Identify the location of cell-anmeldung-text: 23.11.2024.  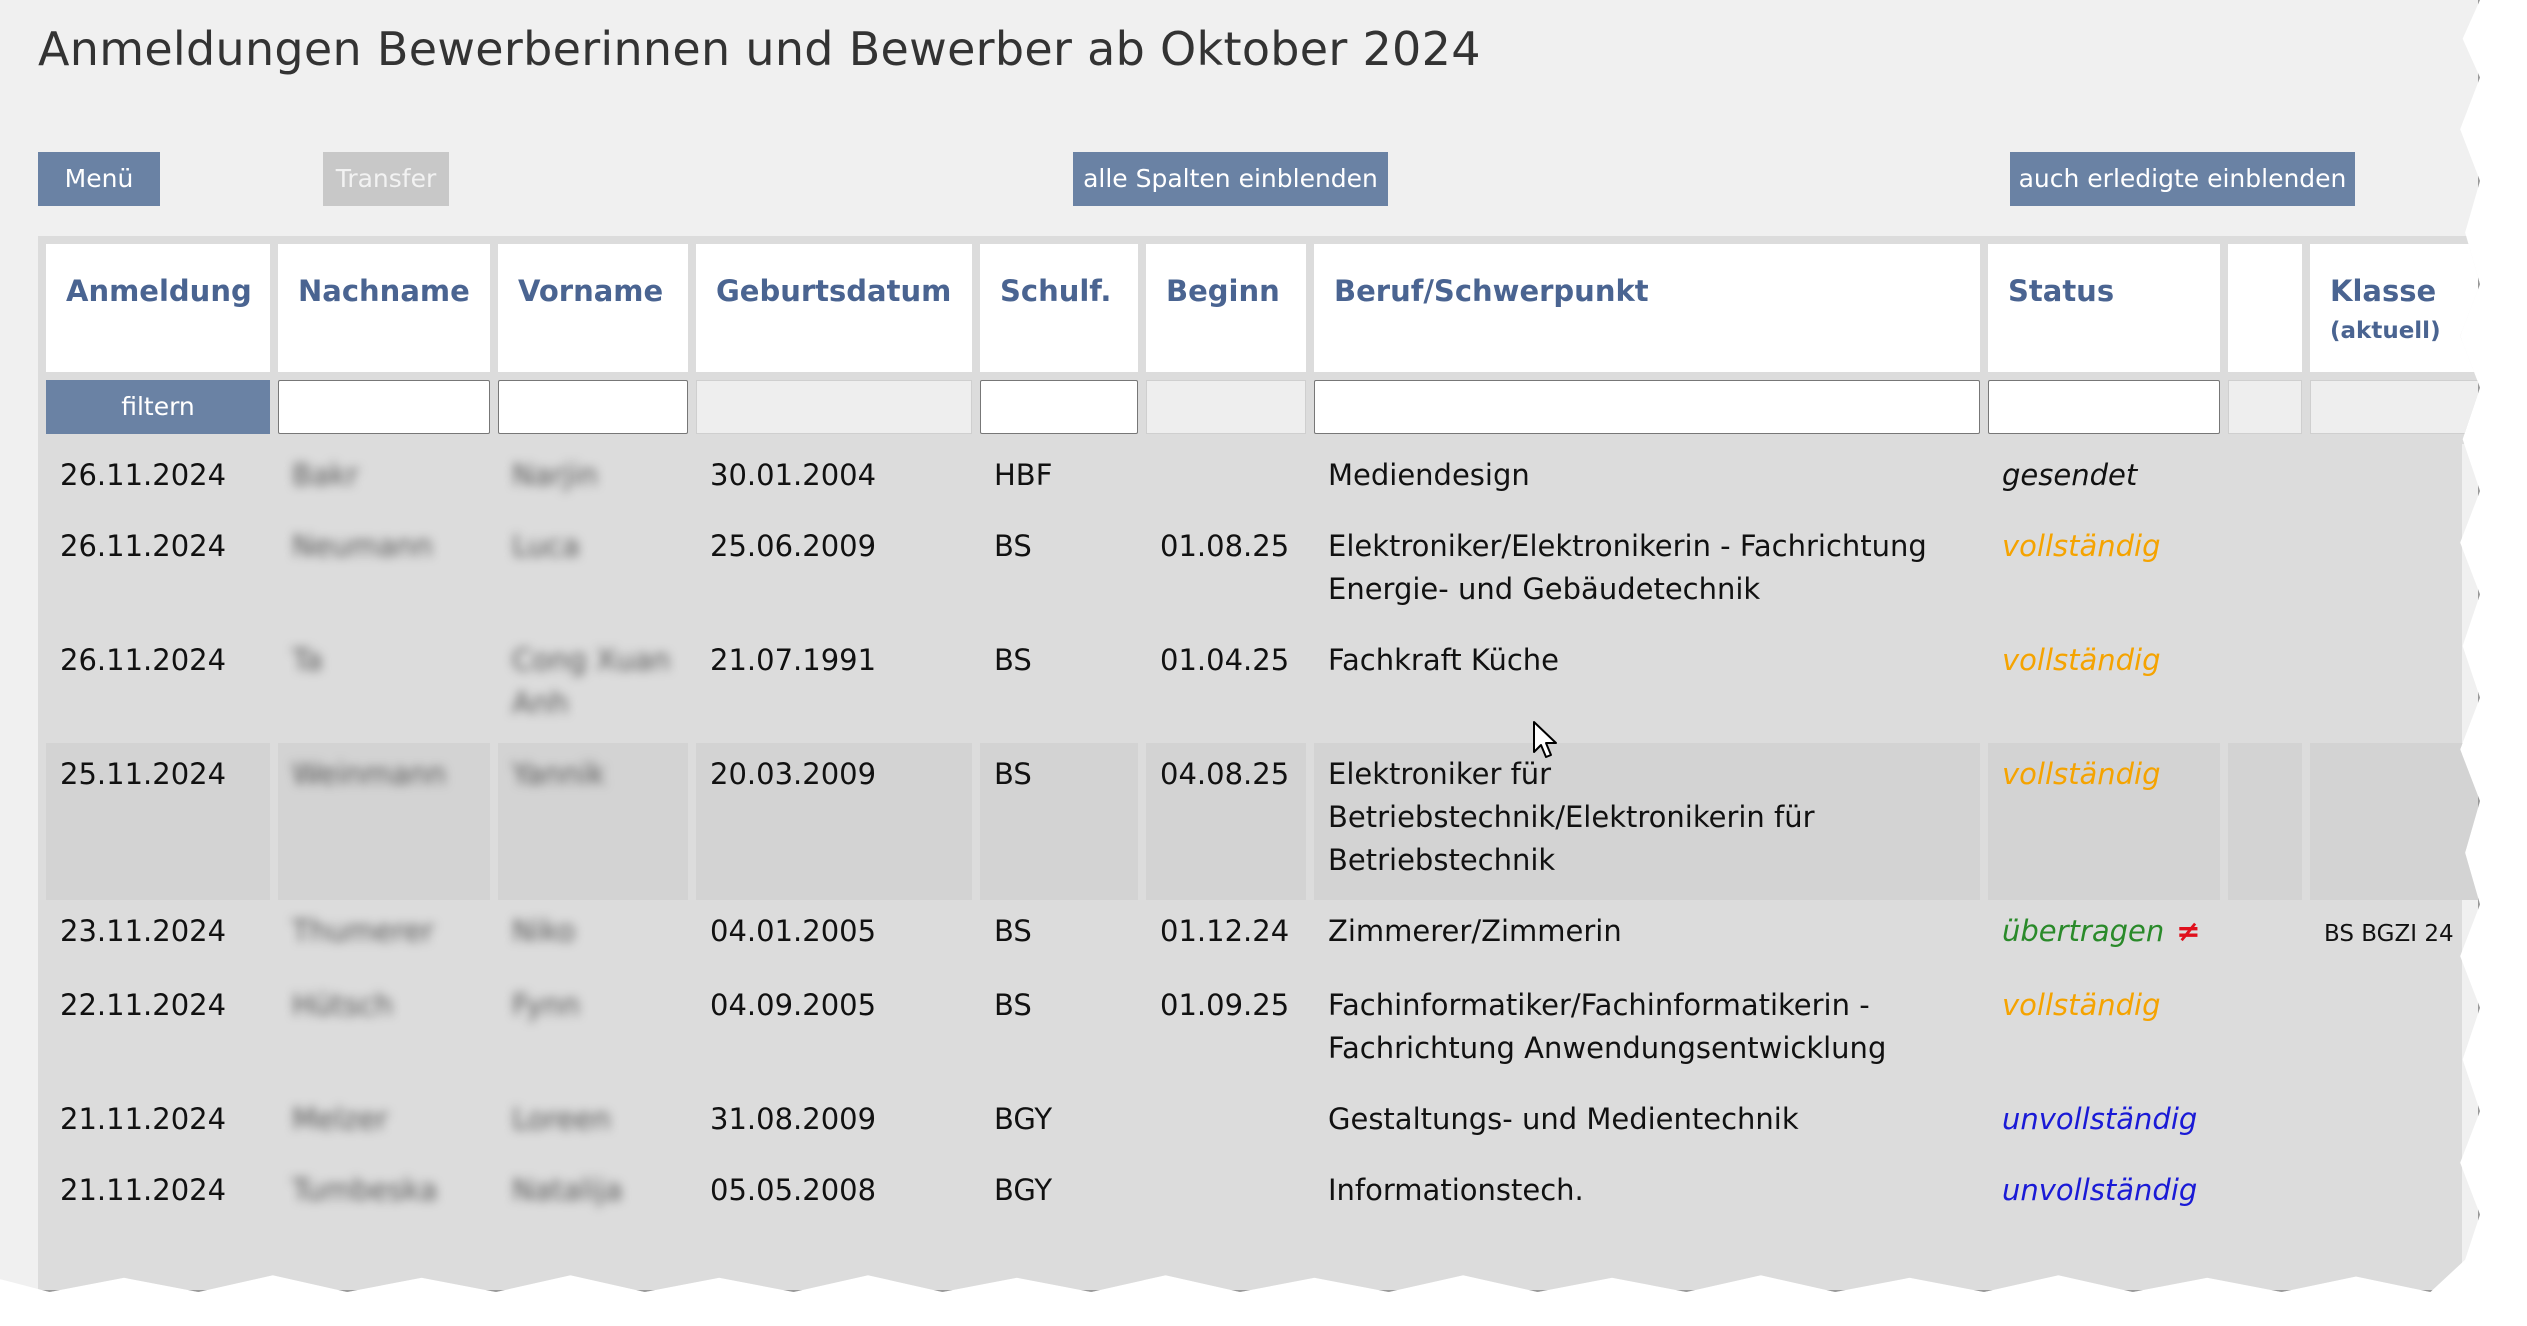
(143, 931).